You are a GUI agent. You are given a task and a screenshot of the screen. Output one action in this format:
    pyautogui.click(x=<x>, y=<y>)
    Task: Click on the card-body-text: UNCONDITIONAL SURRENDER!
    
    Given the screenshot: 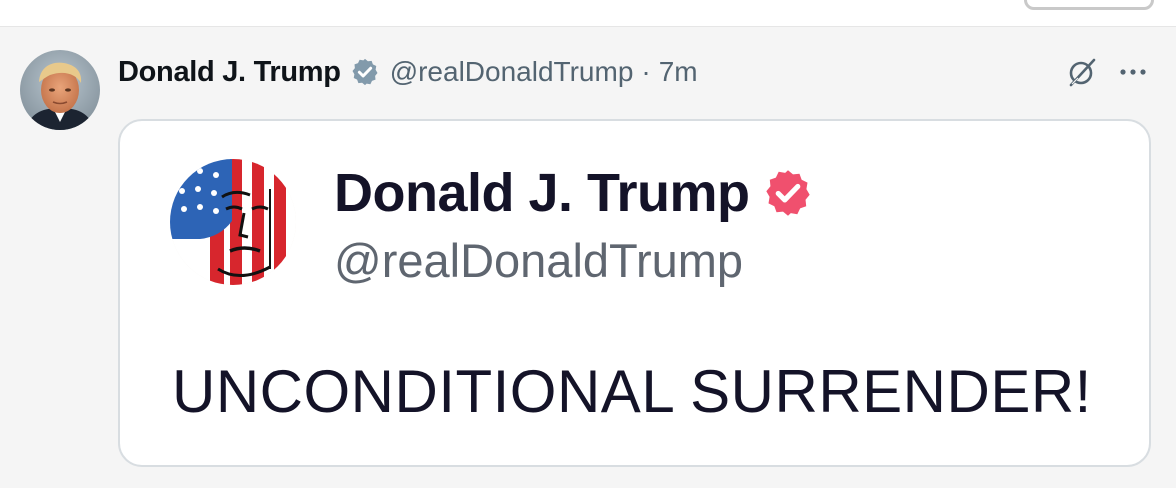 What is the action you would take?
    pyautogui.click(x=632, y=391)
    